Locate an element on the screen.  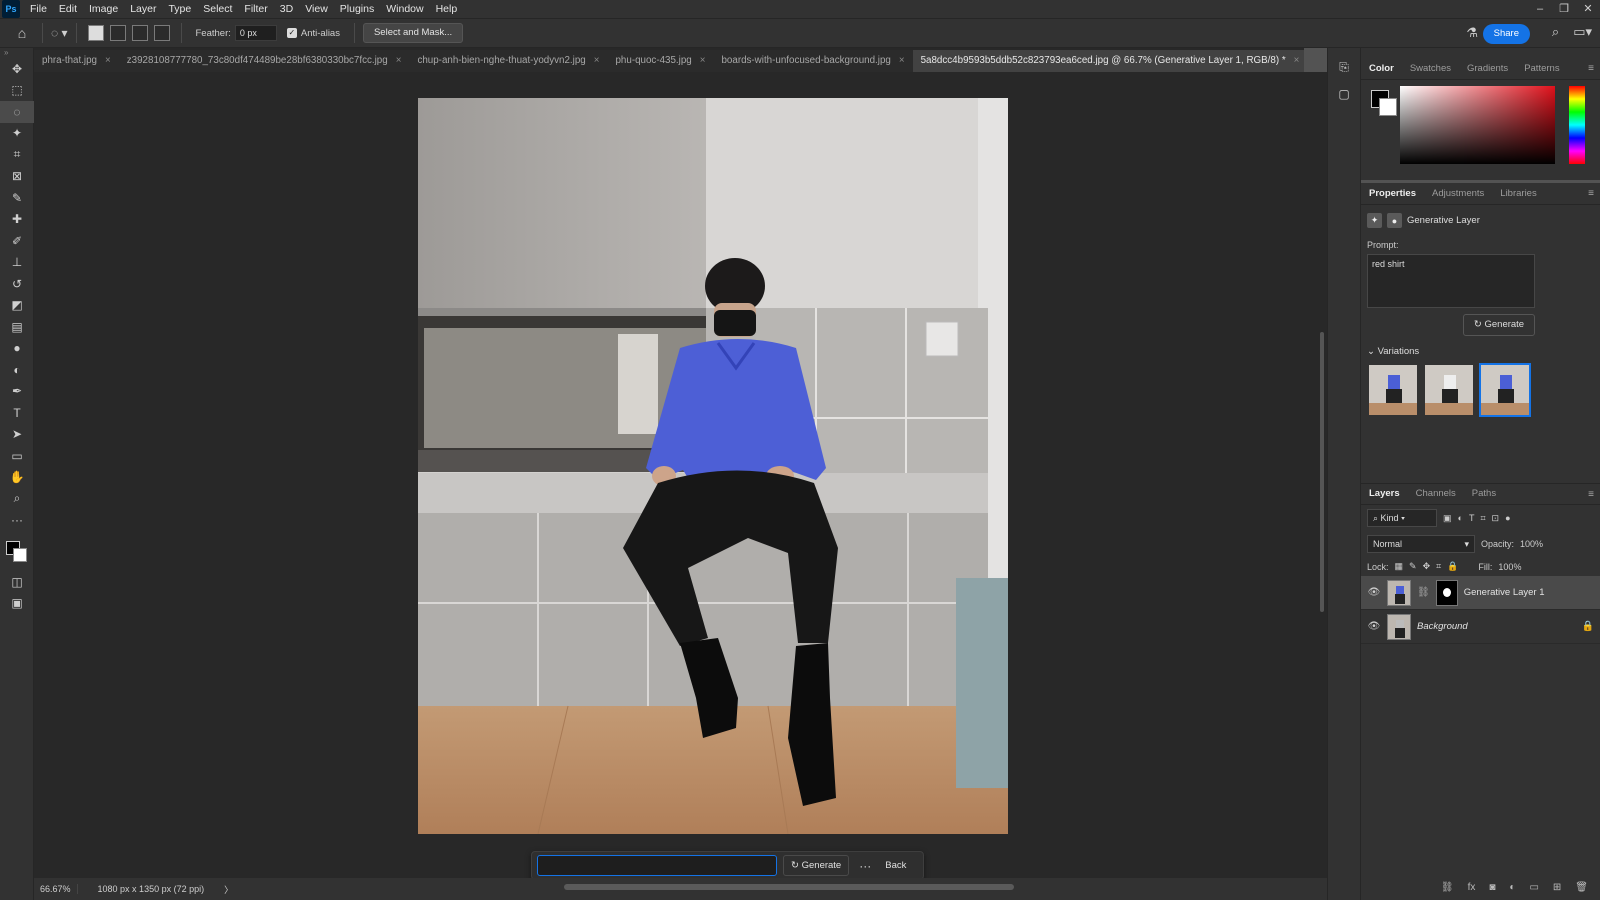
color-swatches is located at coordinates (16, 551).